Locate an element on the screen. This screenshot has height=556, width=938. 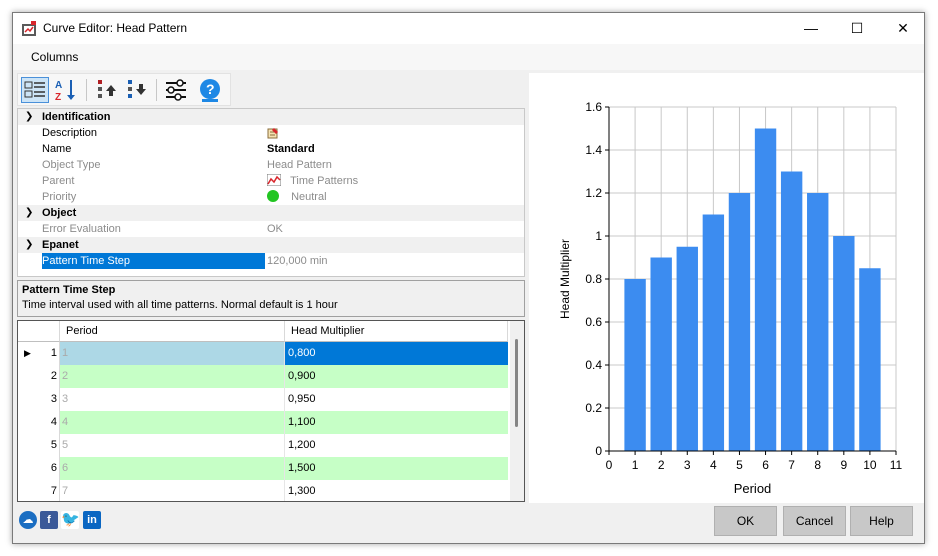
svg-text: Z is located at coordinates (58, 97).